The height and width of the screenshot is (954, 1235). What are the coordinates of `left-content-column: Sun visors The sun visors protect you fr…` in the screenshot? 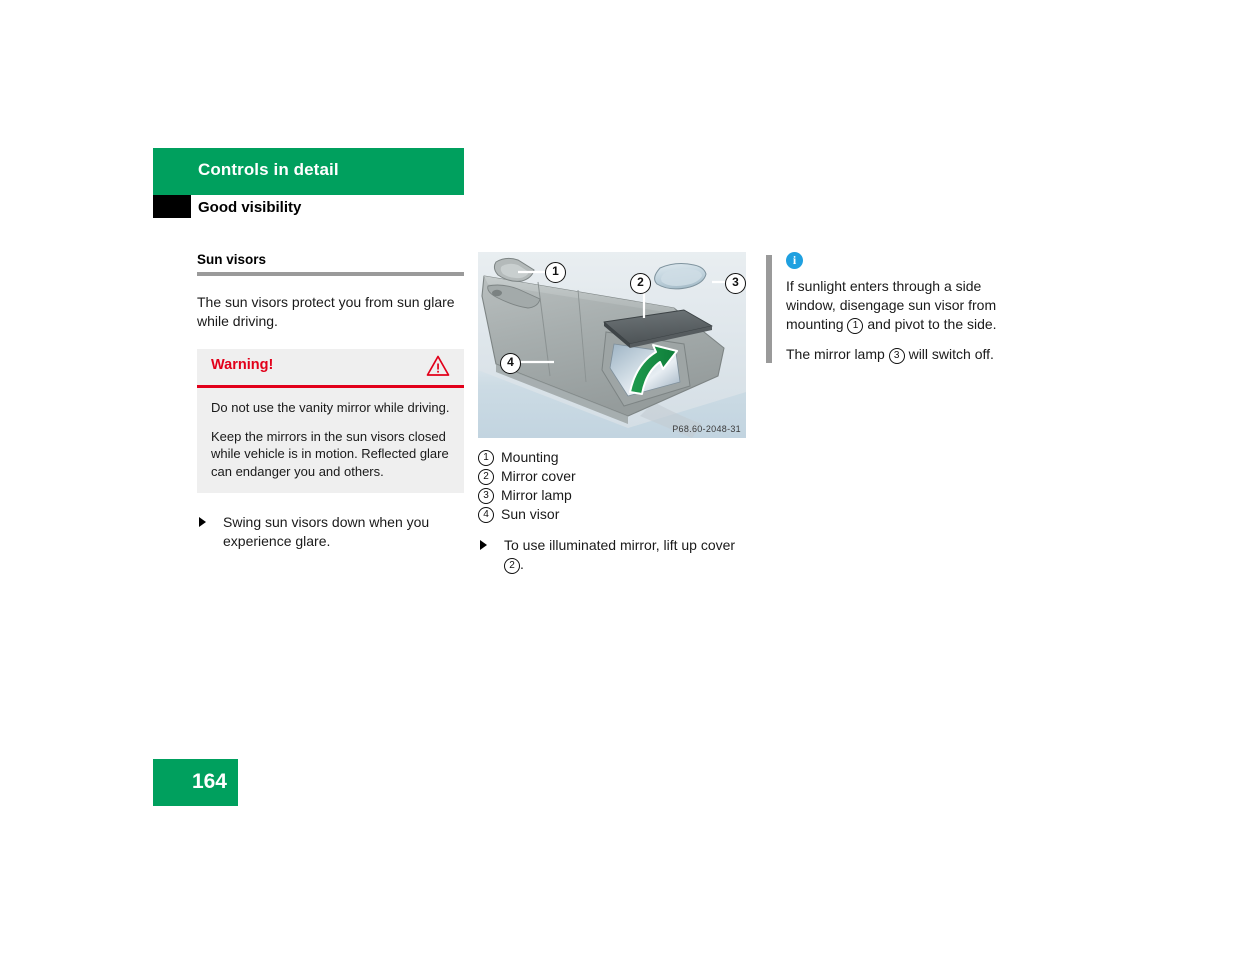 It's located at (331, 403).